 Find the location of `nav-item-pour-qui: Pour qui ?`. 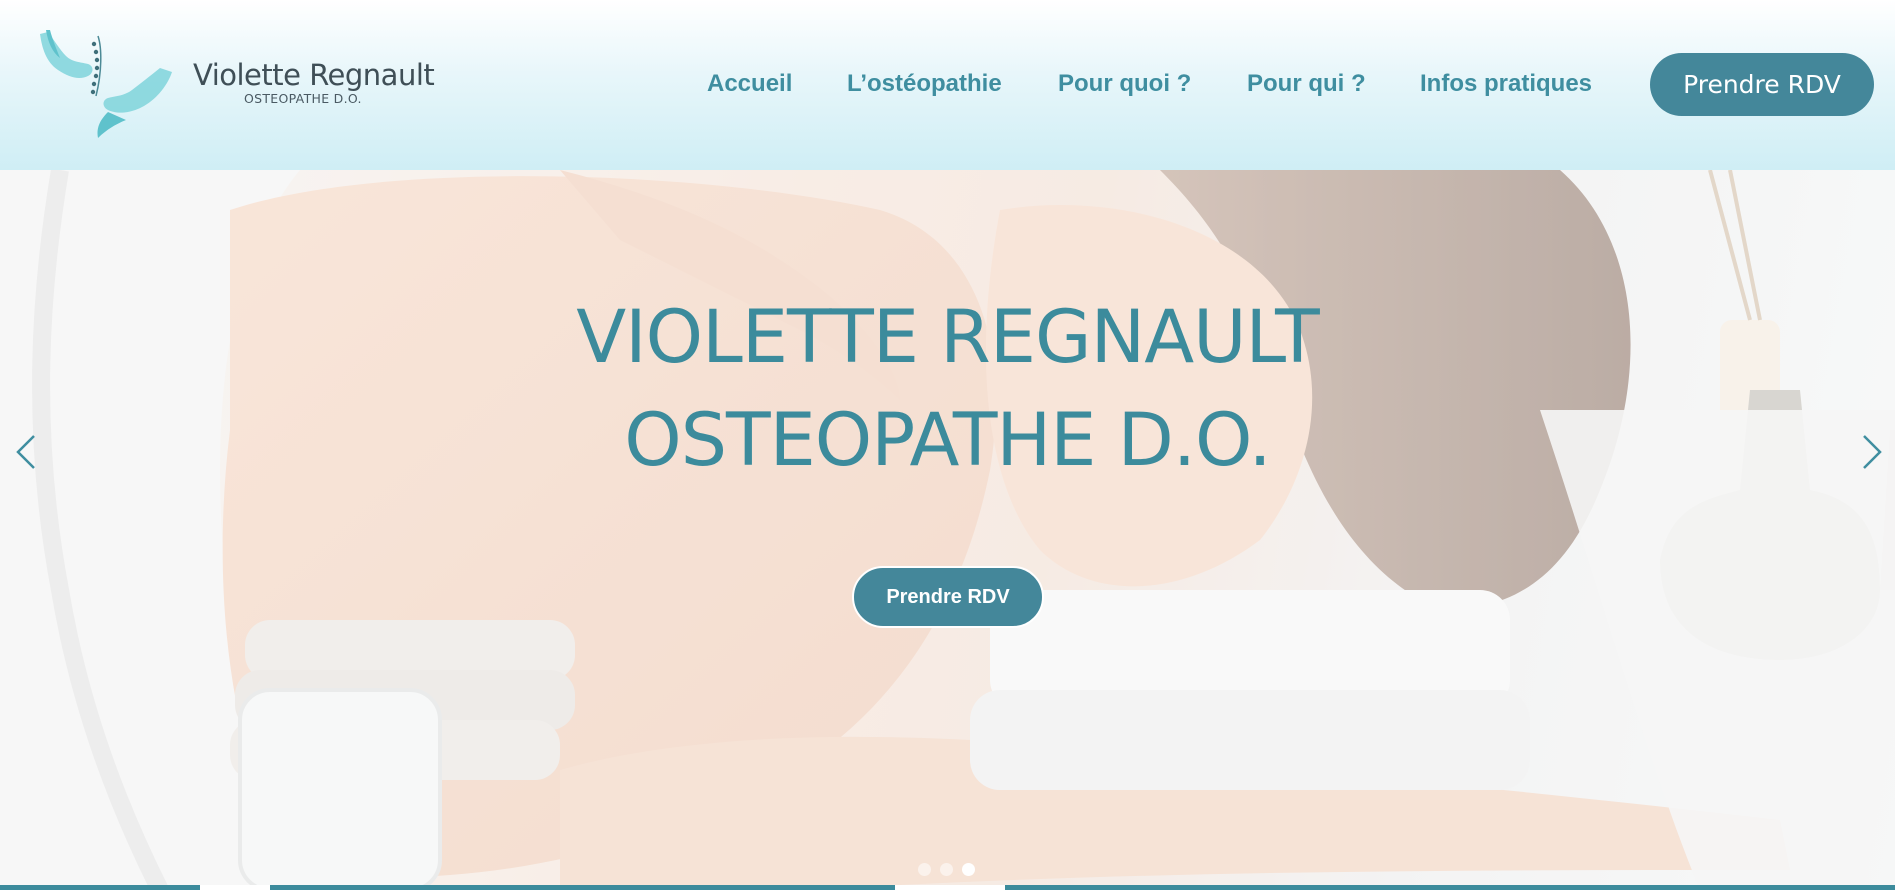

nav-item-pour-qui: Pour qui ? is located at coordinates (1306, 84).